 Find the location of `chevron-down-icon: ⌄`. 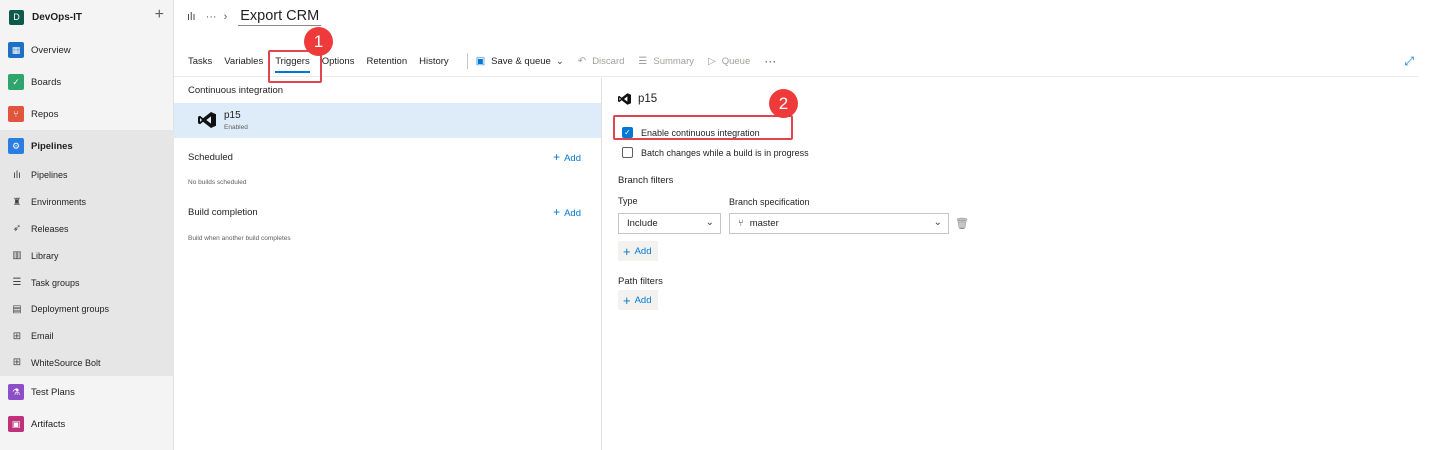

chevron-down-icon: ⌄ is located at coordinates (709, 222).